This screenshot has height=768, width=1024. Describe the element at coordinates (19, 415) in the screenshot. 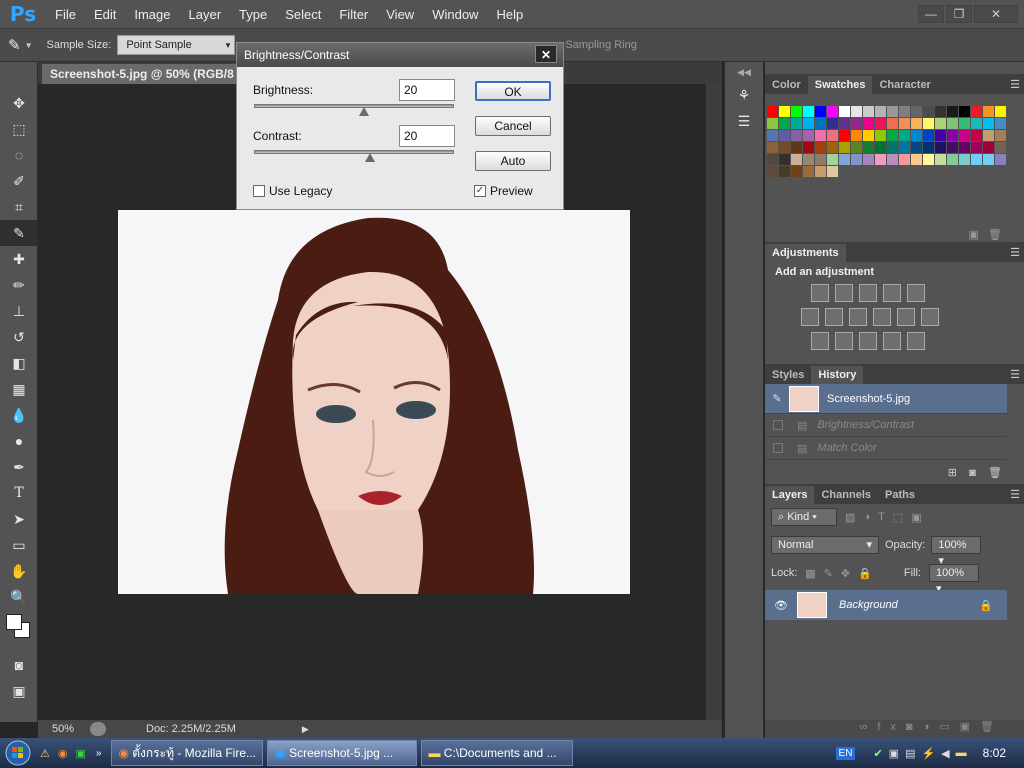

I see `blur-tool-icon: 💧` at that location.